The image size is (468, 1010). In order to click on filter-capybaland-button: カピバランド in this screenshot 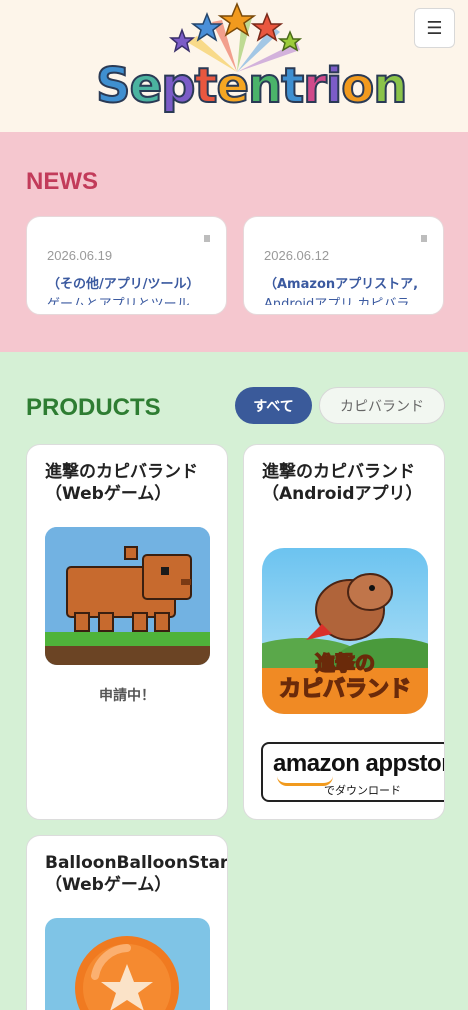, I will do `click(382, 405)`.